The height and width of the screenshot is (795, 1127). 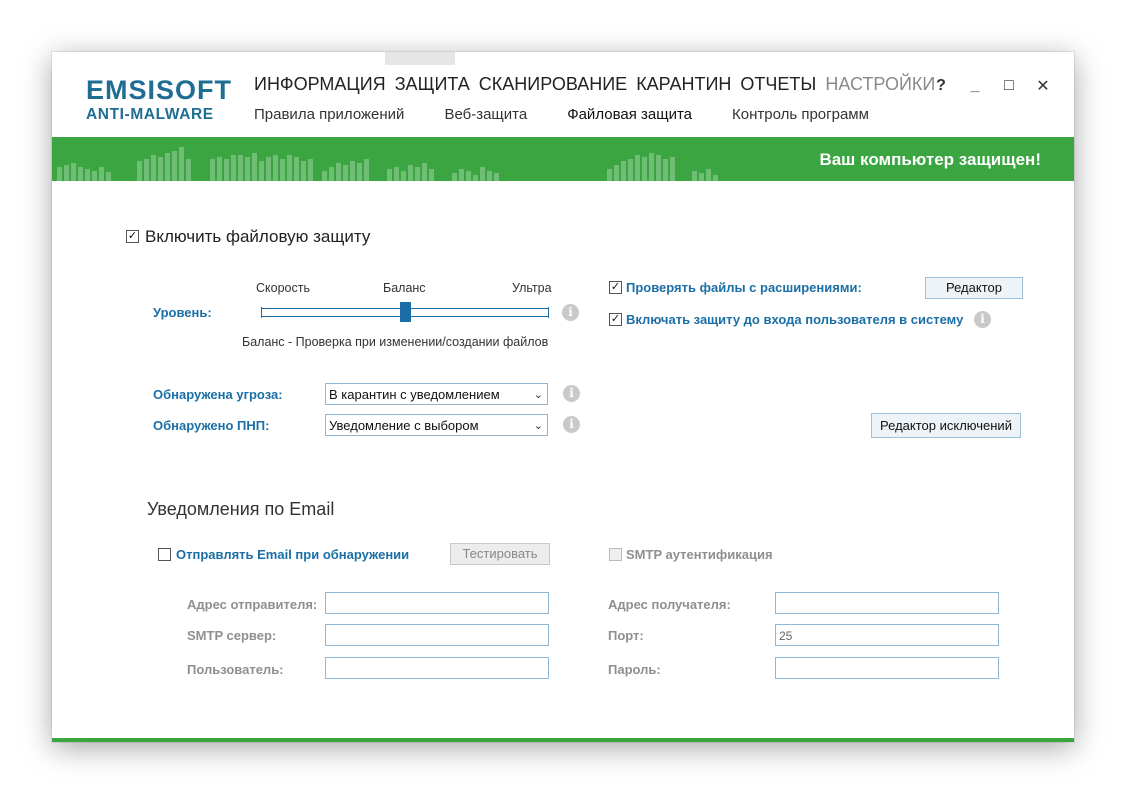 What do you see at coordinates (538, 426) in the screenshot?
I see `chevron-down-icon: ⌄` at bounding box center [538, 426].